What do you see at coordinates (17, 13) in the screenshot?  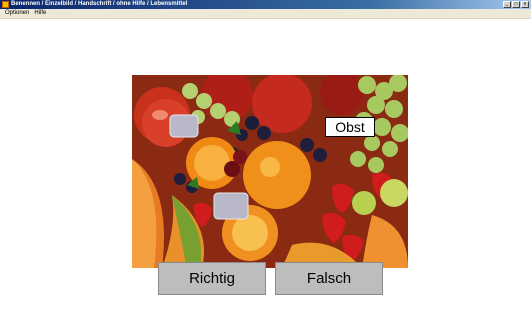 I see `menu-optionen: Optionen` at bounding box center [17, 13].